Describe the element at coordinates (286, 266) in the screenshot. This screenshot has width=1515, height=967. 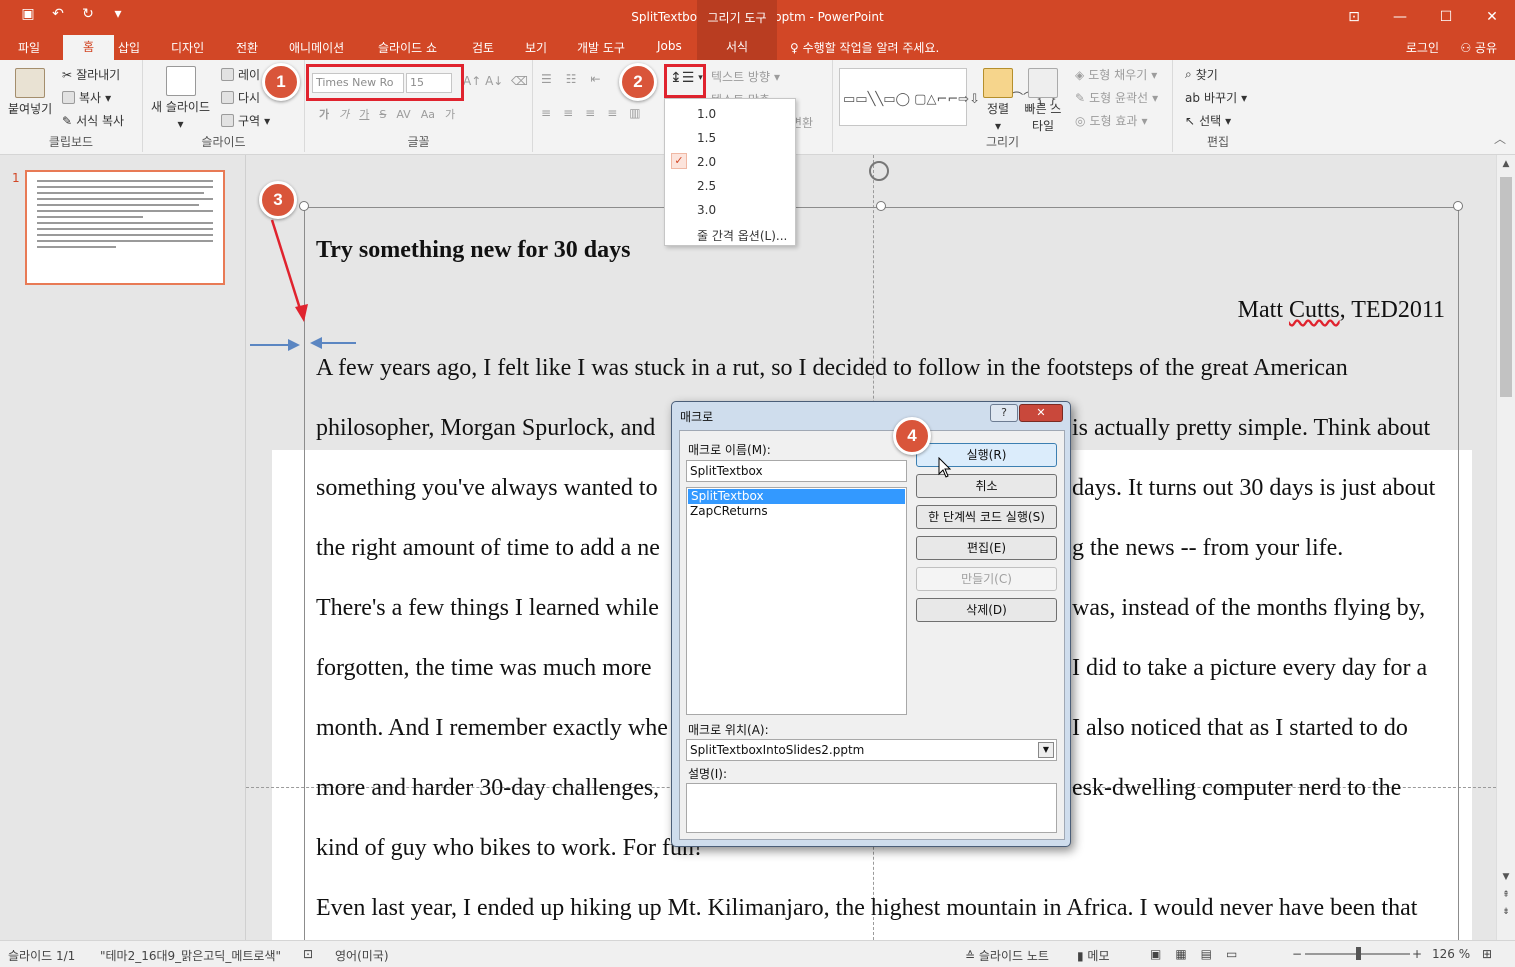
I see `callout-3-arrow` at that location.